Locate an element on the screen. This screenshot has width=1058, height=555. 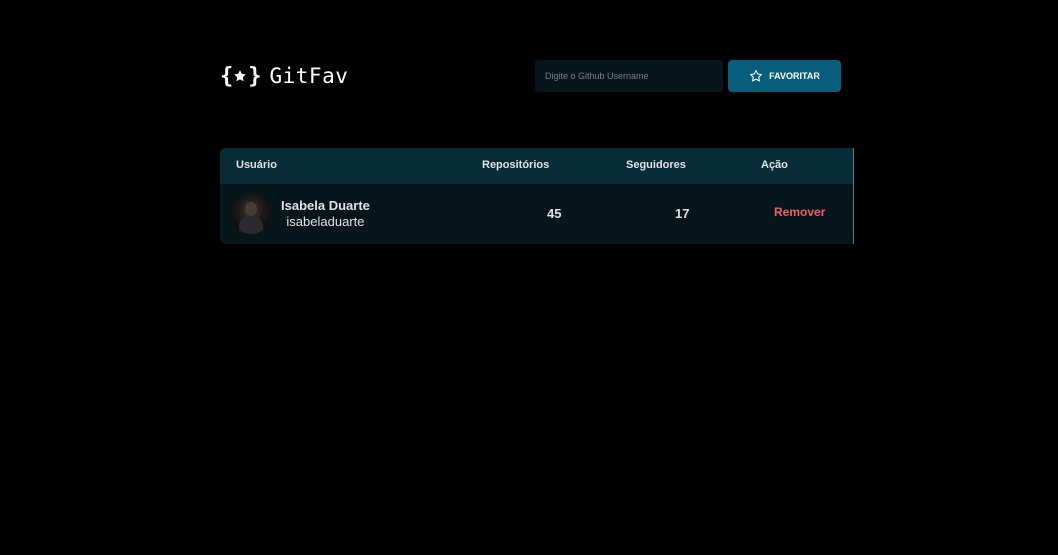
column-header-user: Usuário is located at coordinates (256, 165).